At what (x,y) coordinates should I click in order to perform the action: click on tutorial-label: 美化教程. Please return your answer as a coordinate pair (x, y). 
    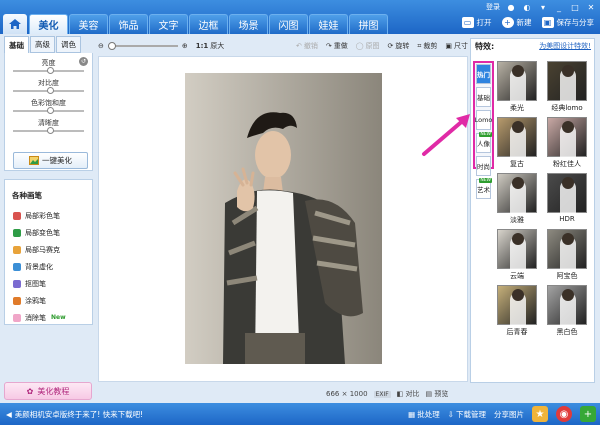
    Looking at the image, I should click on (53, 391).